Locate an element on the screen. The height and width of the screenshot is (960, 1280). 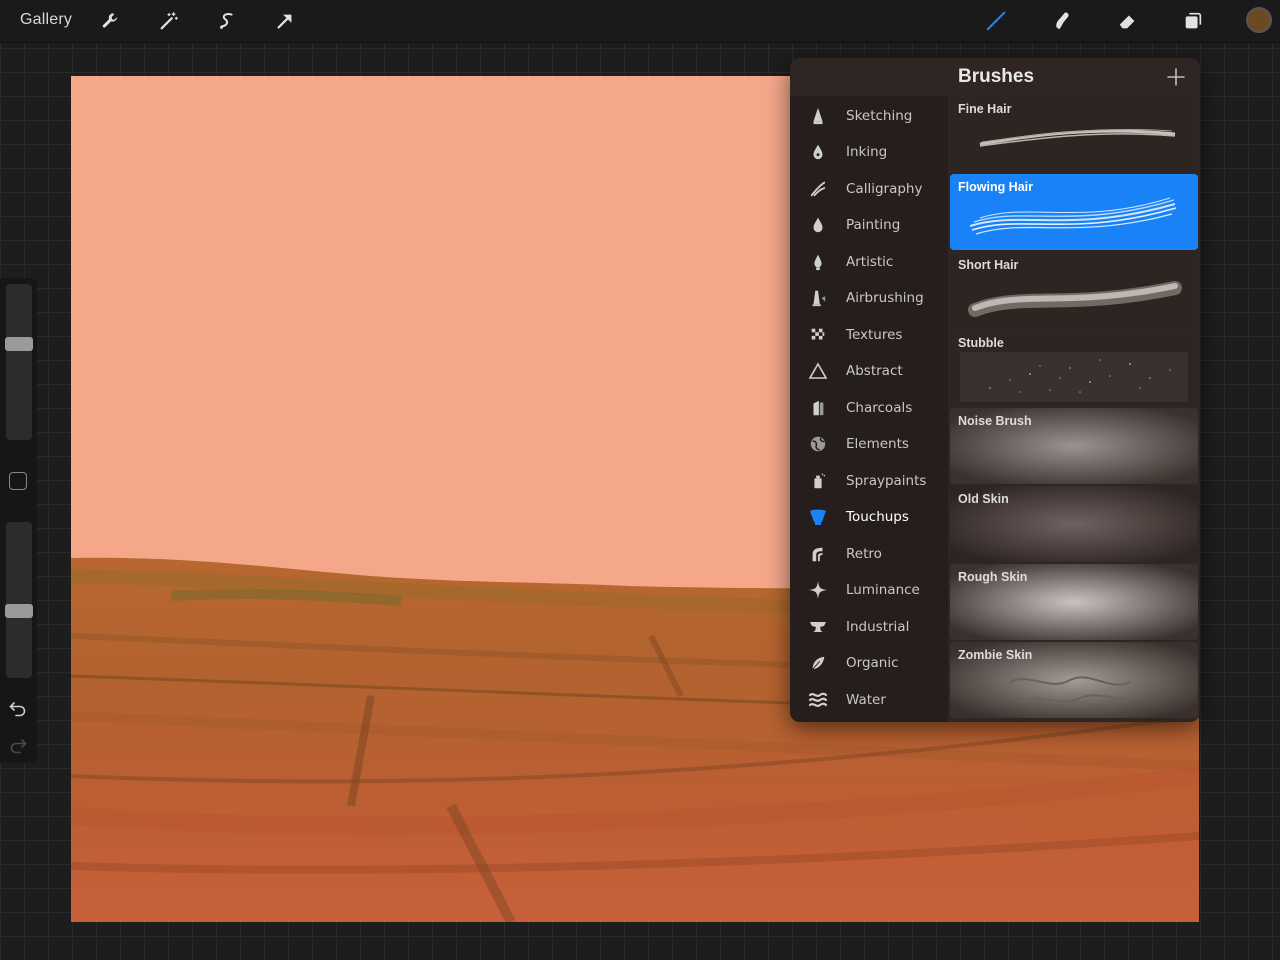
globe-icon is located at coordinates (818, 444).